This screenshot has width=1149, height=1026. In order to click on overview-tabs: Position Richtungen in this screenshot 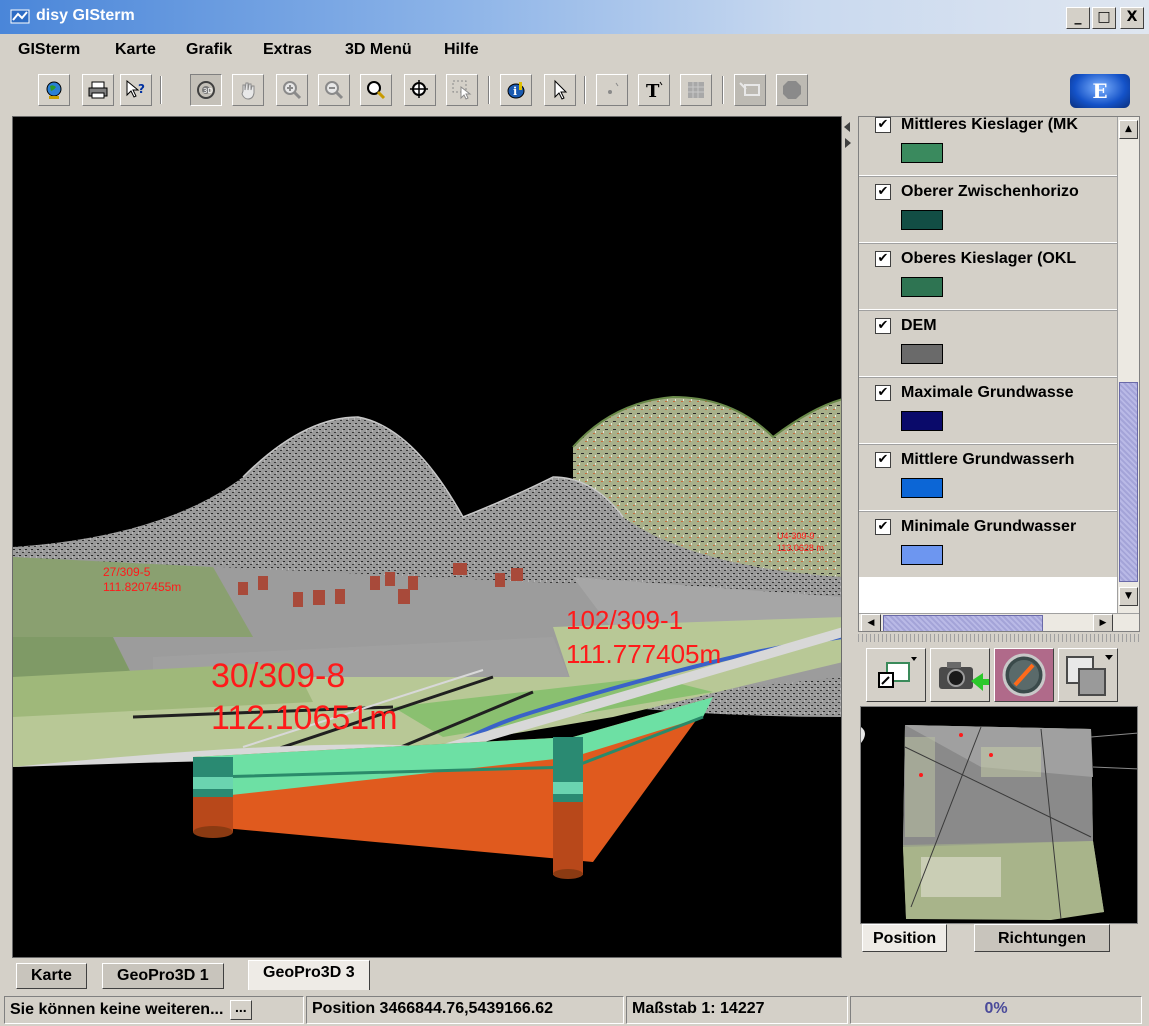, I will do `click(999, 940)`.